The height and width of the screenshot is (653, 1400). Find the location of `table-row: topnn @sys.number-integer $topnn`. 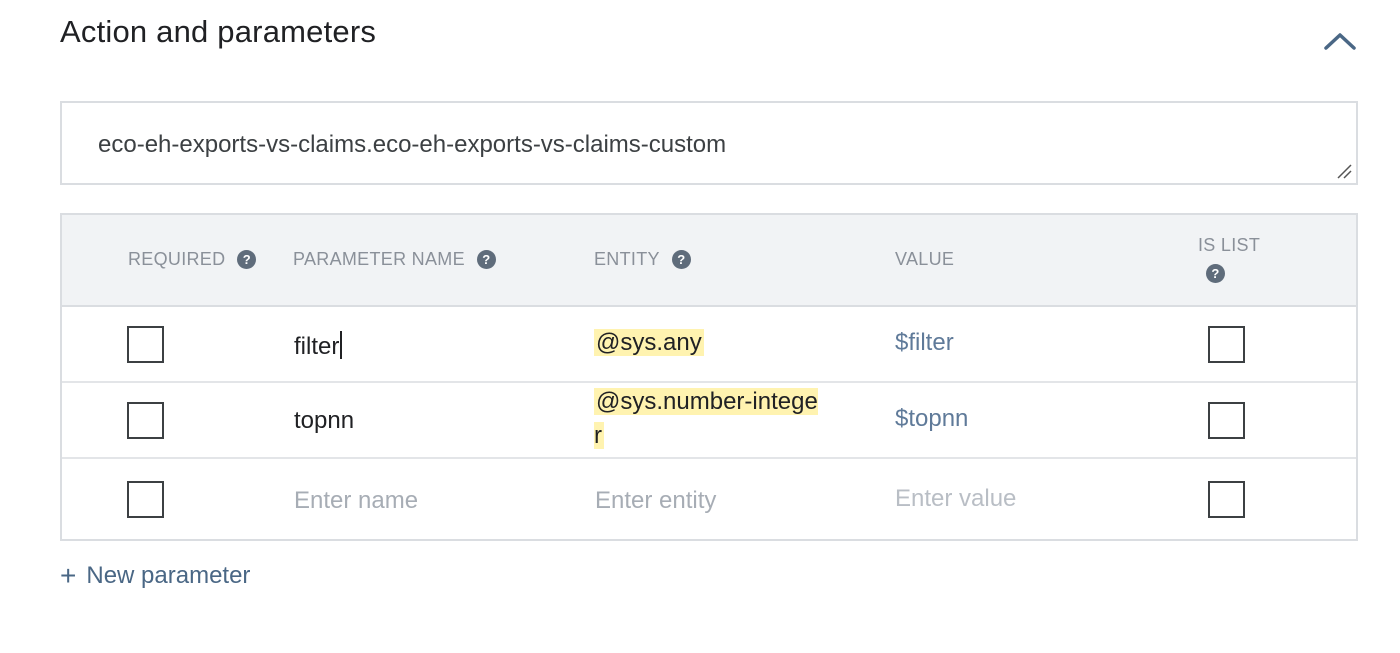

table-row: topnn @sys.number-integer $topnn is located at coordinates (709, 421).